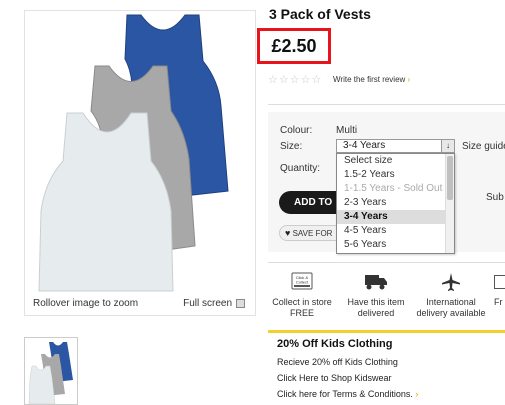  I want to click on save-for-later-button: ♥ SAVE FOR, so click(308, 233).